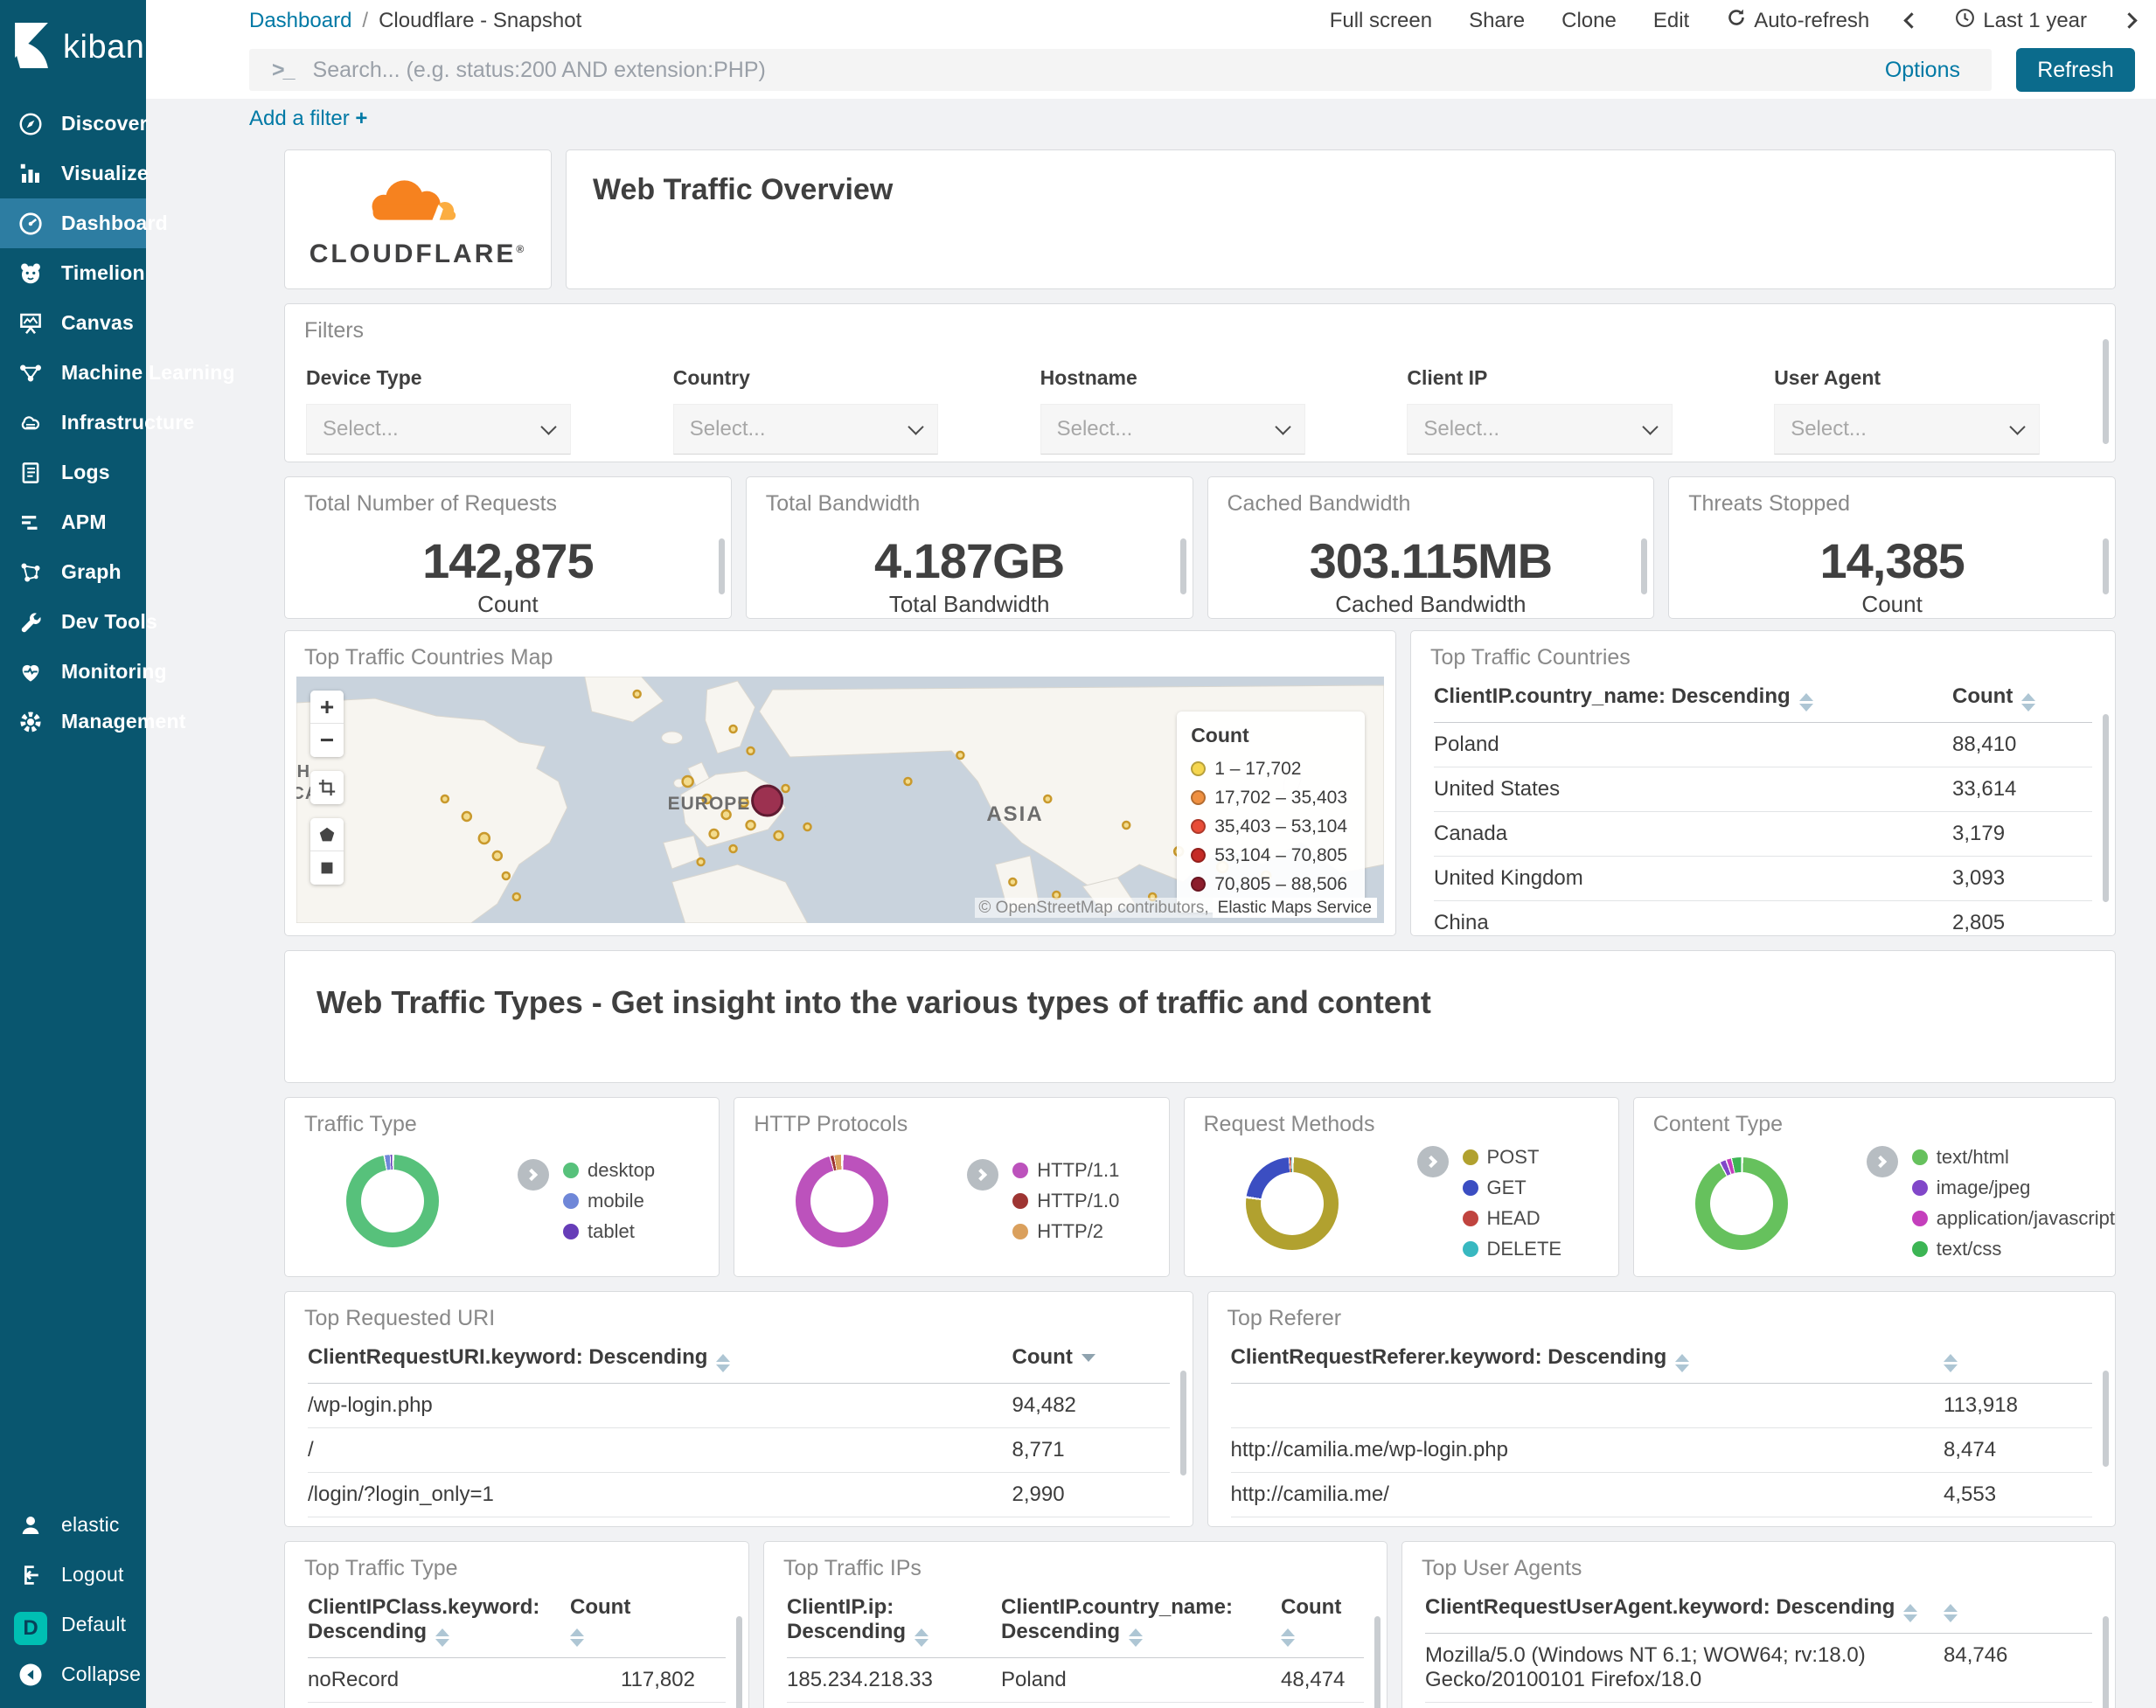 Image resolution: width=2156 pixels, height=1708 pixels. What do you see at coordinates (660, 1358) in the screenshot?
I see `column-header-uri: ClientRequestURI.keyword: Descending` at bounding box center [660, 1358].